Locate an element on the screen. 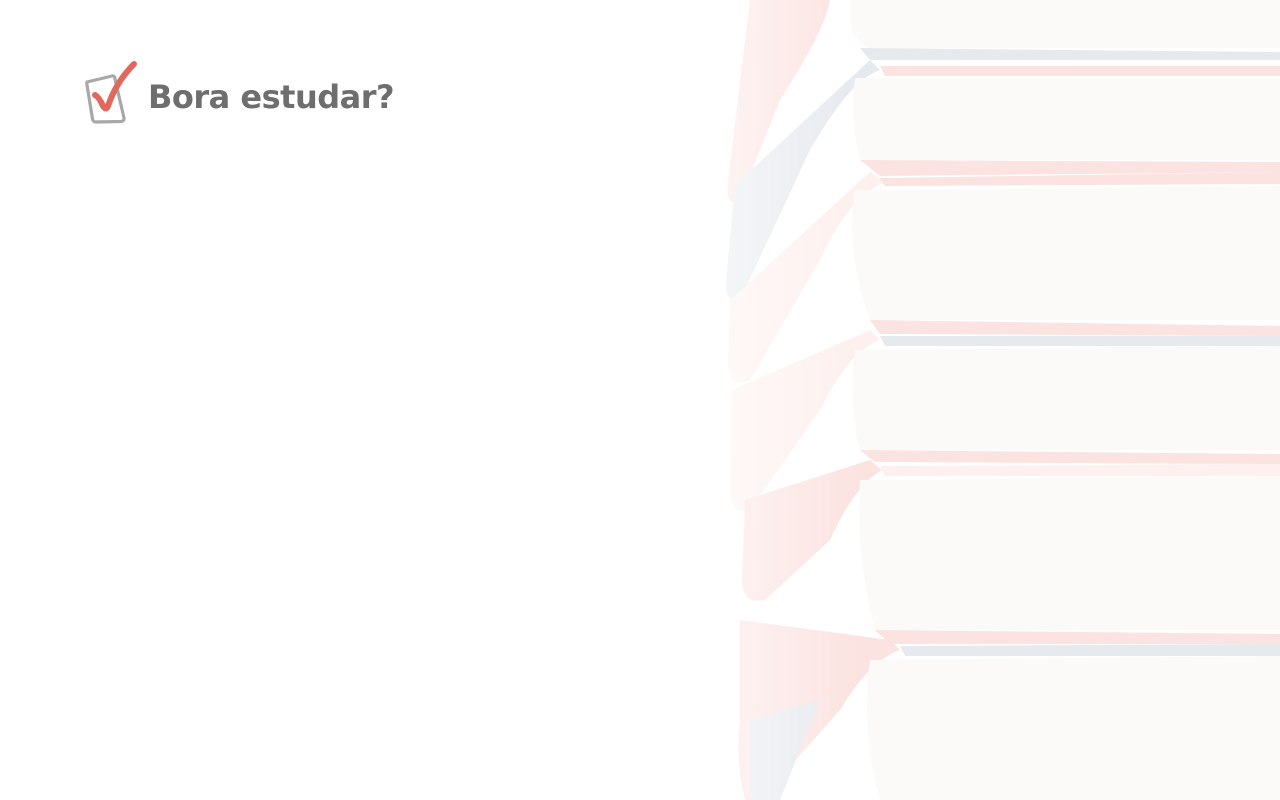 Image resolution: width=1280 pixels, height=800 pixels. brand-name: Bora estudar? is located at coordinates (271, 97).